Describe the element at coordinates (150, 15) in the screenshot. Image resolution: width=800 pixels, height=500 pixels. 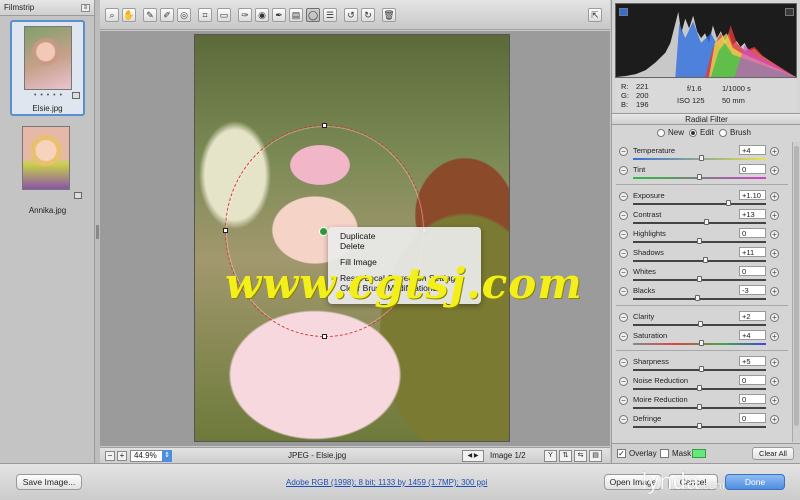
I see `white-balance-icon: ✎` at that location.